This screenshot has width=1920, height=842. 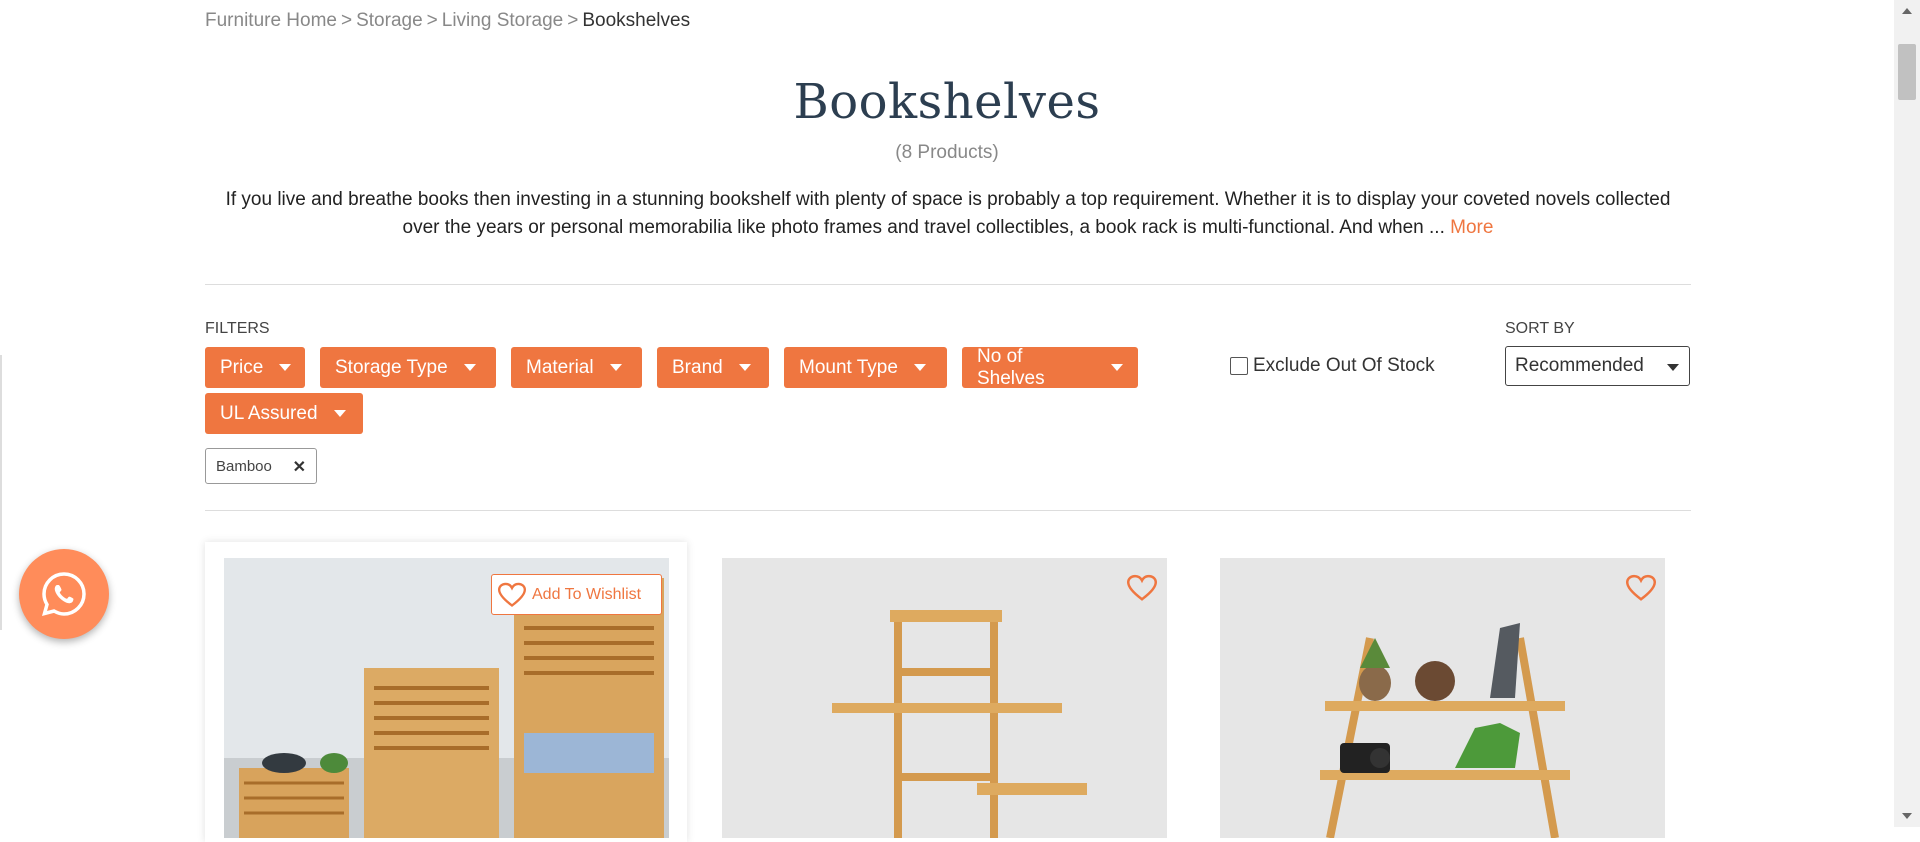 What do you see at coordinates (1907, 816) in the screenshot?
I see `scroll-down-icon` at bounding box center [1907, 816].